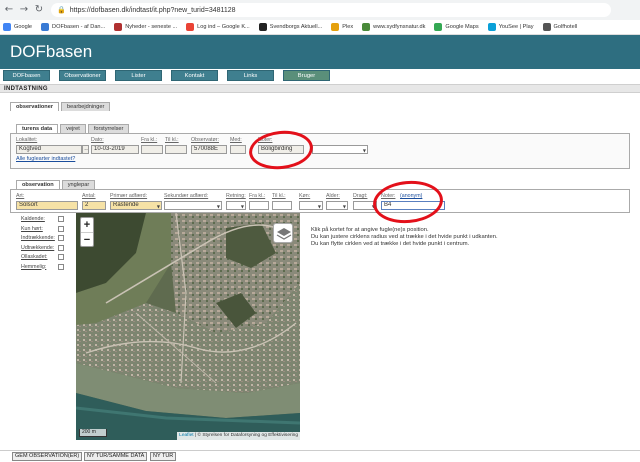 Image resolution: width=640 pixels, height=462 pixels. Describe the element at coordinates (89, 196) in the screenshot. I see `antal-label: Antal:` at that location.